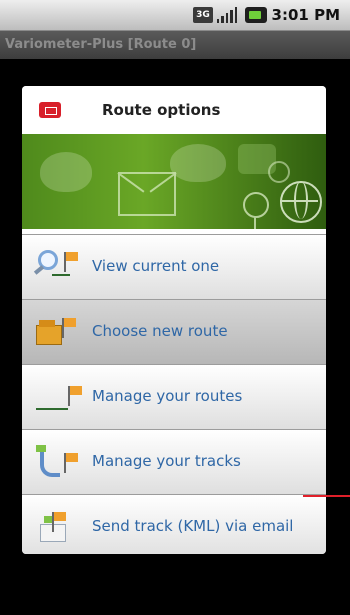 This screenshot has width=350, height=615. I want to click on status-clock: 3:01 PM, so click(305, 15).